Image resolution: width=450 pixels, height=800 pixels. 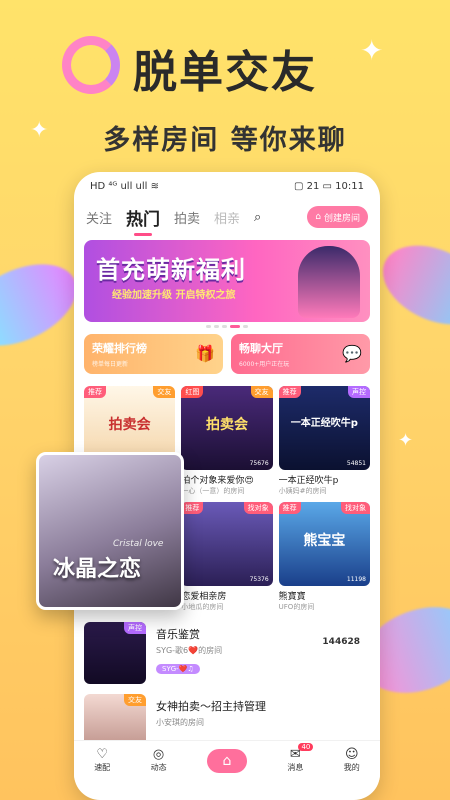 I want to click on list-subtitle: SYG-歌6❤️的房间, so click(x=189, y=650).